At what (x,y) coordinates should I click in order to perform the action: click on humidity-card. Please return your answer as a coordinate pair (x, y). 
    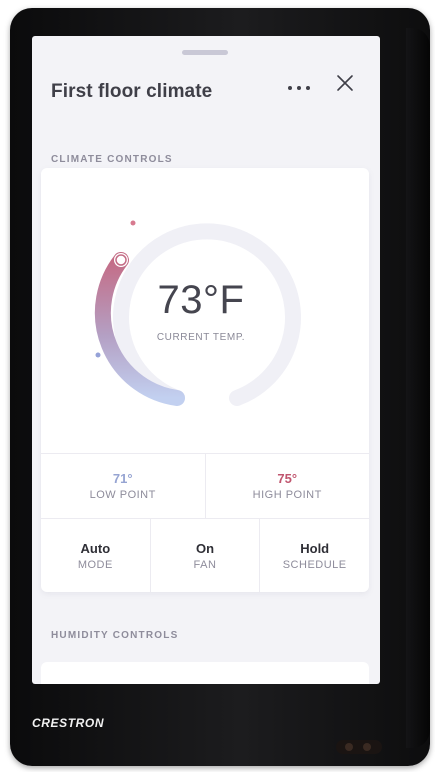
    Looking at the image, I should click on (205, 673).